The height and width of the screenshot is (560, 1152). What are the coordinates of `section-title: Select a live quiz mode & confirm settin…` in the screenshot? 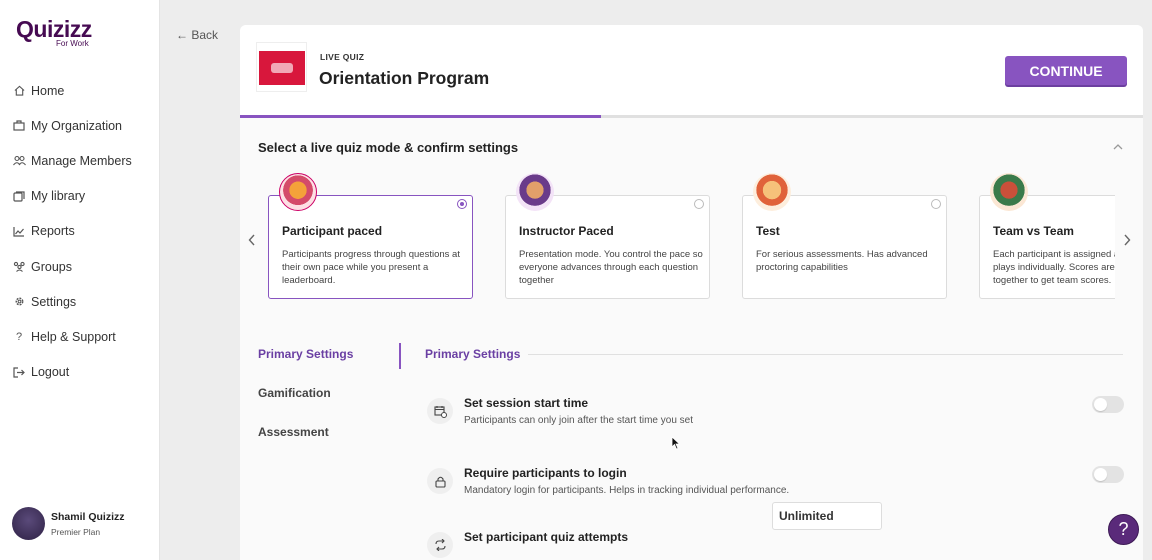 It's located at (388, 147).